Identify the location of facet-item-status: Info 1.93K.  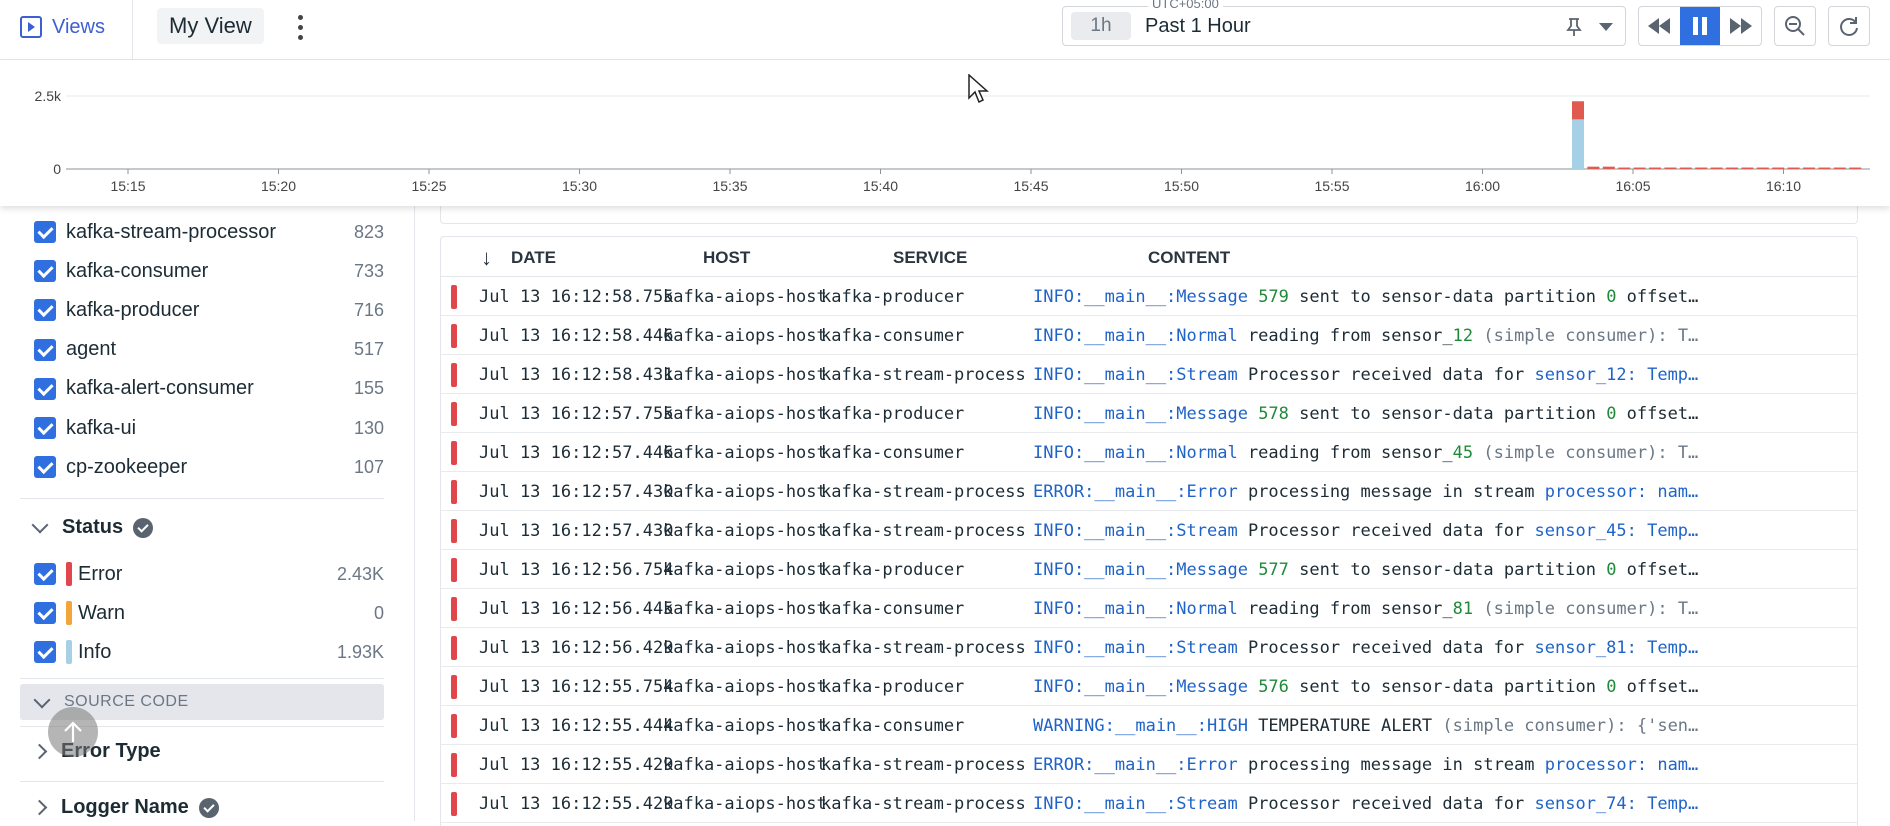
(209, 652).